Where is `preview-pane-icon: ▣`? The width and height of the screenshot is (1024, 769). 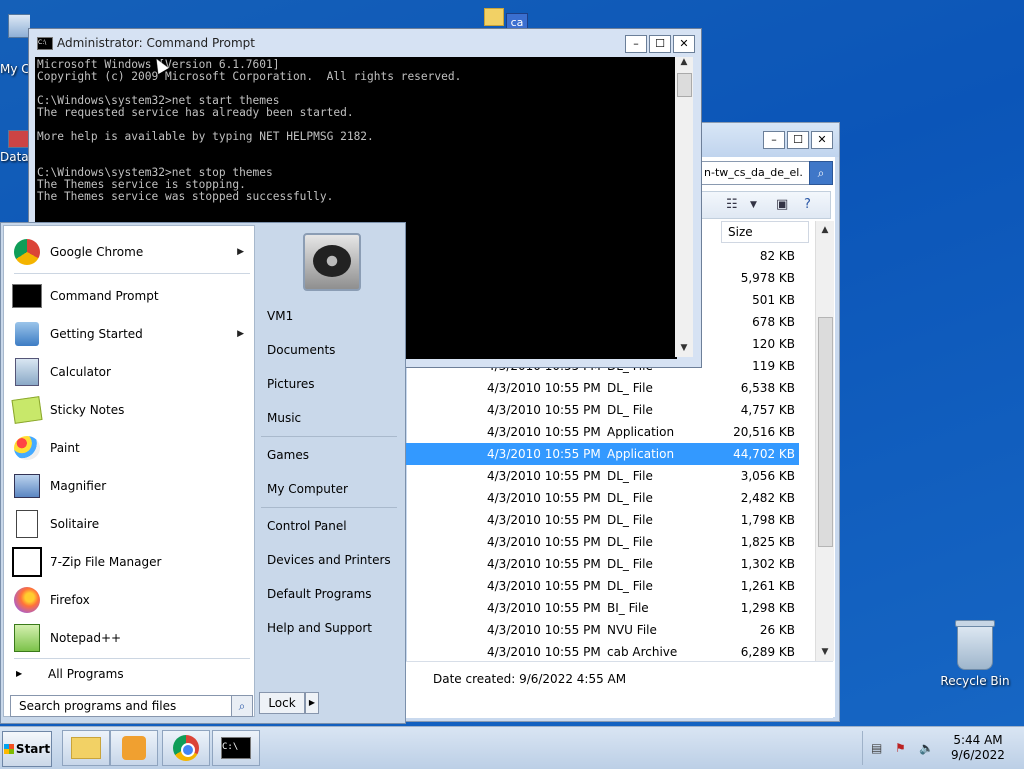 preview-pane-icon: ▣ is located at coordinates (782, 204).